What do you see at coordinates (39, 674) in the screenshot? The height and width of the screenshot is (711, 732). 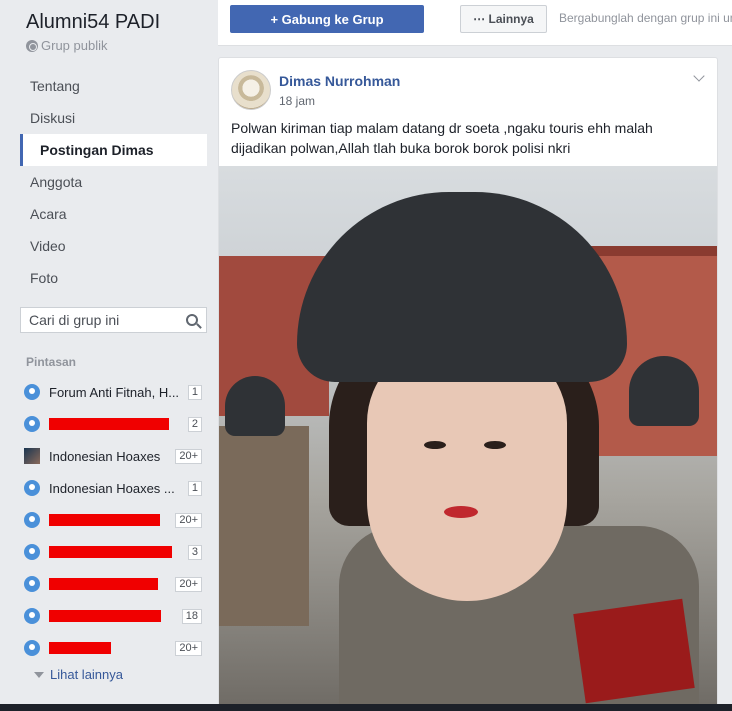 I see `caret-down-icon` at bounding box center [39, 674].